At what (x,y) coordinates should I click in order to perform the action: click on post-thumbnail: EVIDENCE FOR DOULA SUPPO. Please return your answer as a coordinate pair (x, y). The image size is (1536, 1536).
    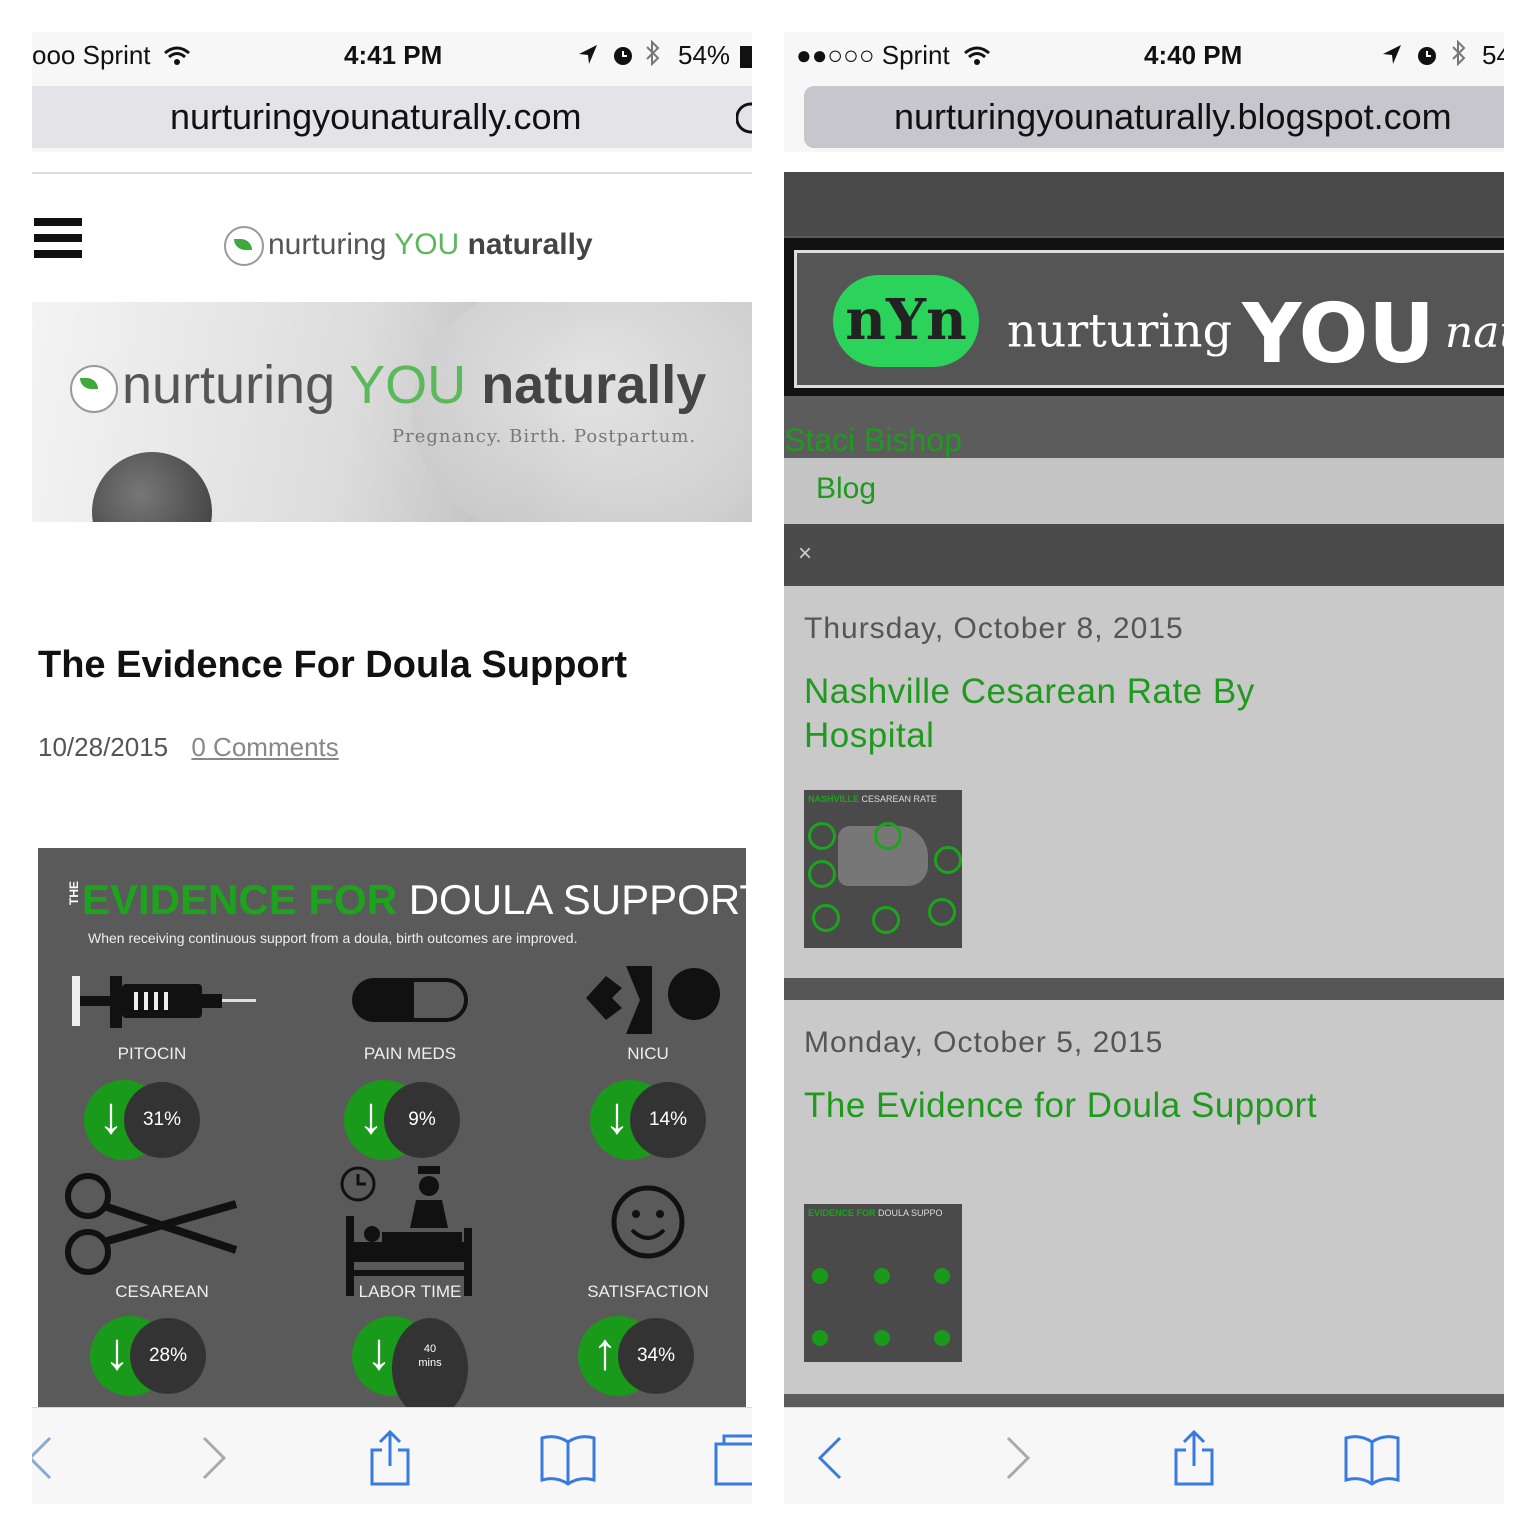
    Looking at the image, I should click on (883, 1283).